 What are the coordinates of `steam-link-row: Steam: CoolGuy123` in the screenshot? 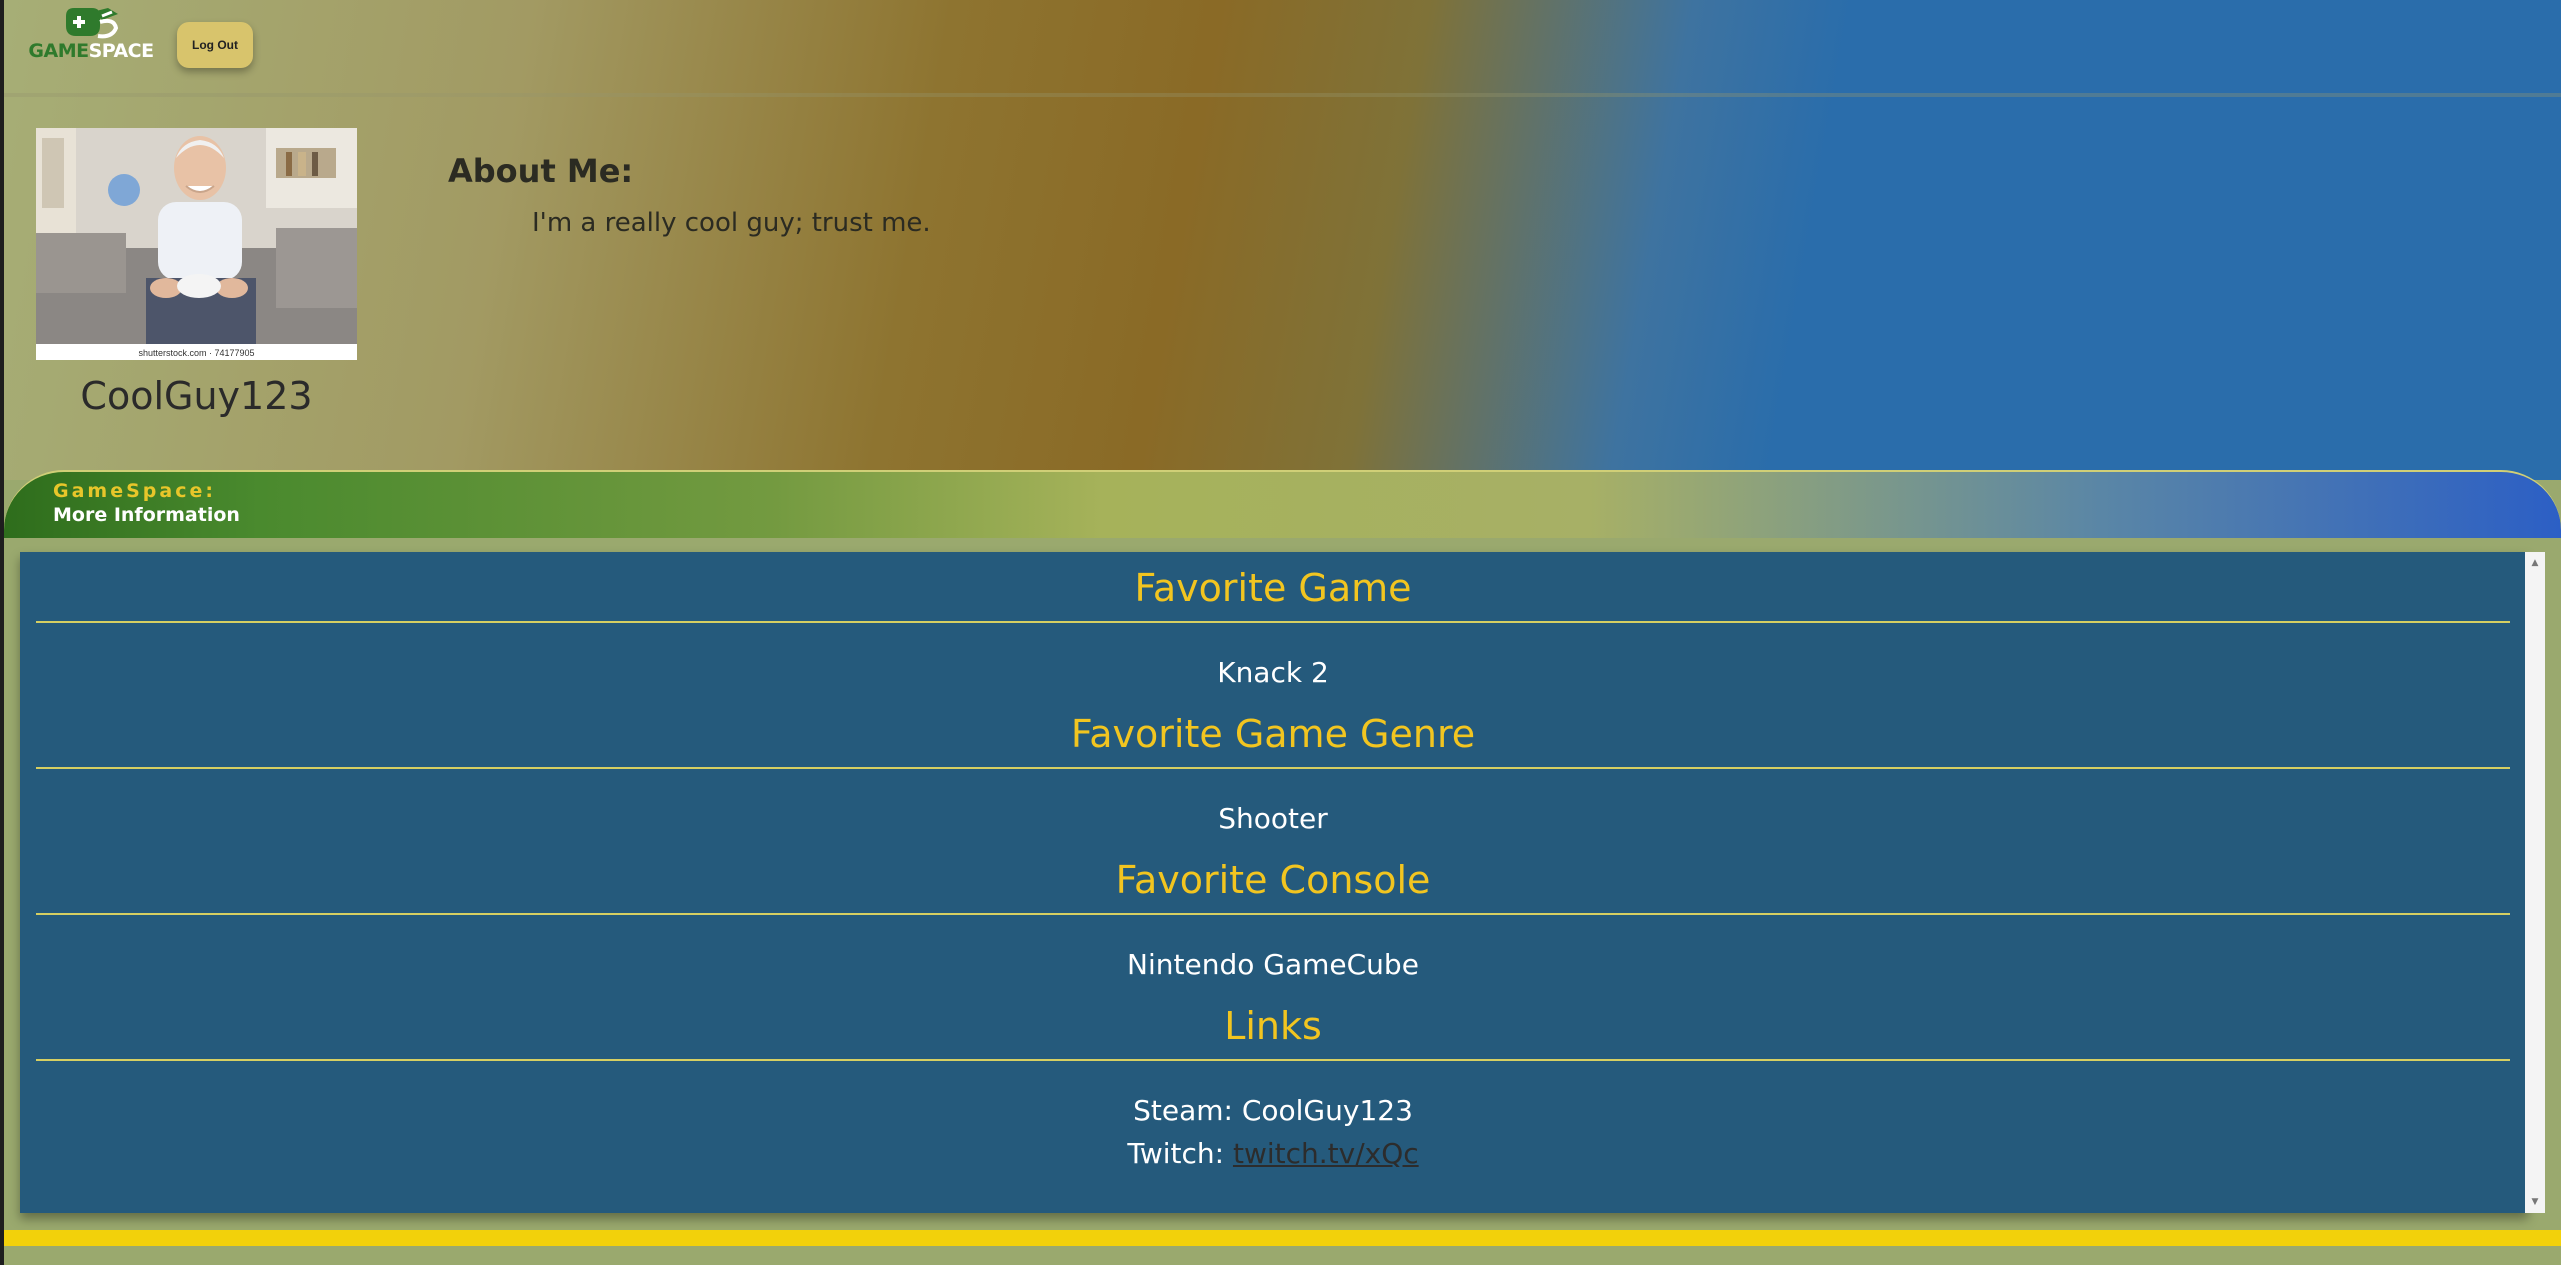 It's located at (1273, 1110).